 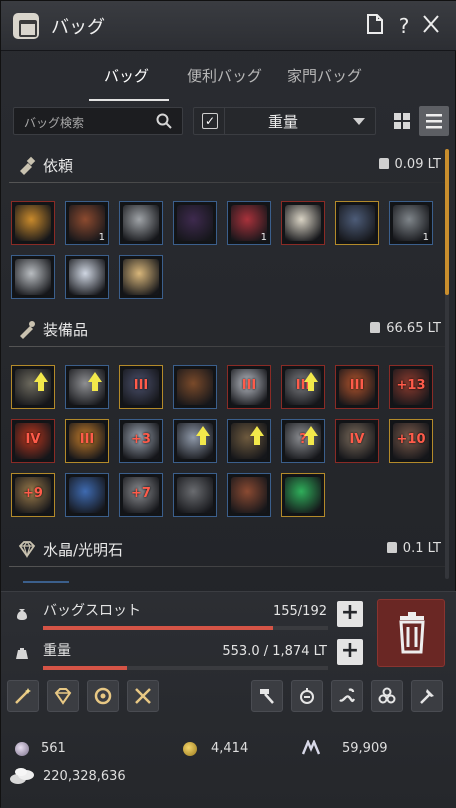 I want to click on coin-count: 4,414, so click(x=230, y=748).